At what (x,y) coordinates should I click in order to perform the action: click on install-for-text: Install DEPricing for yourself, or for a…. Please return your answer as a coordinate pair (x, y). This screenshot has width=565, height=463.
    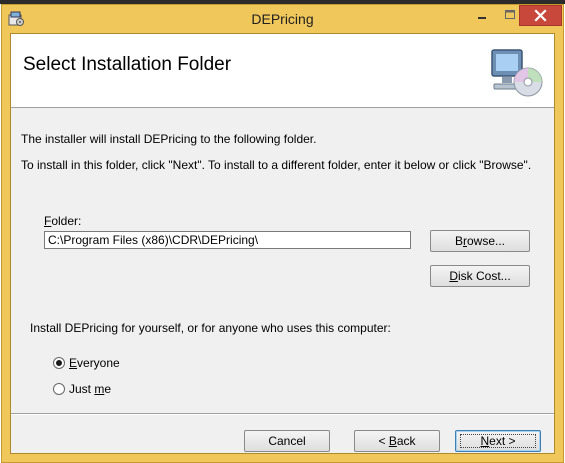
    Looking at the image, I should click on (210, 328).